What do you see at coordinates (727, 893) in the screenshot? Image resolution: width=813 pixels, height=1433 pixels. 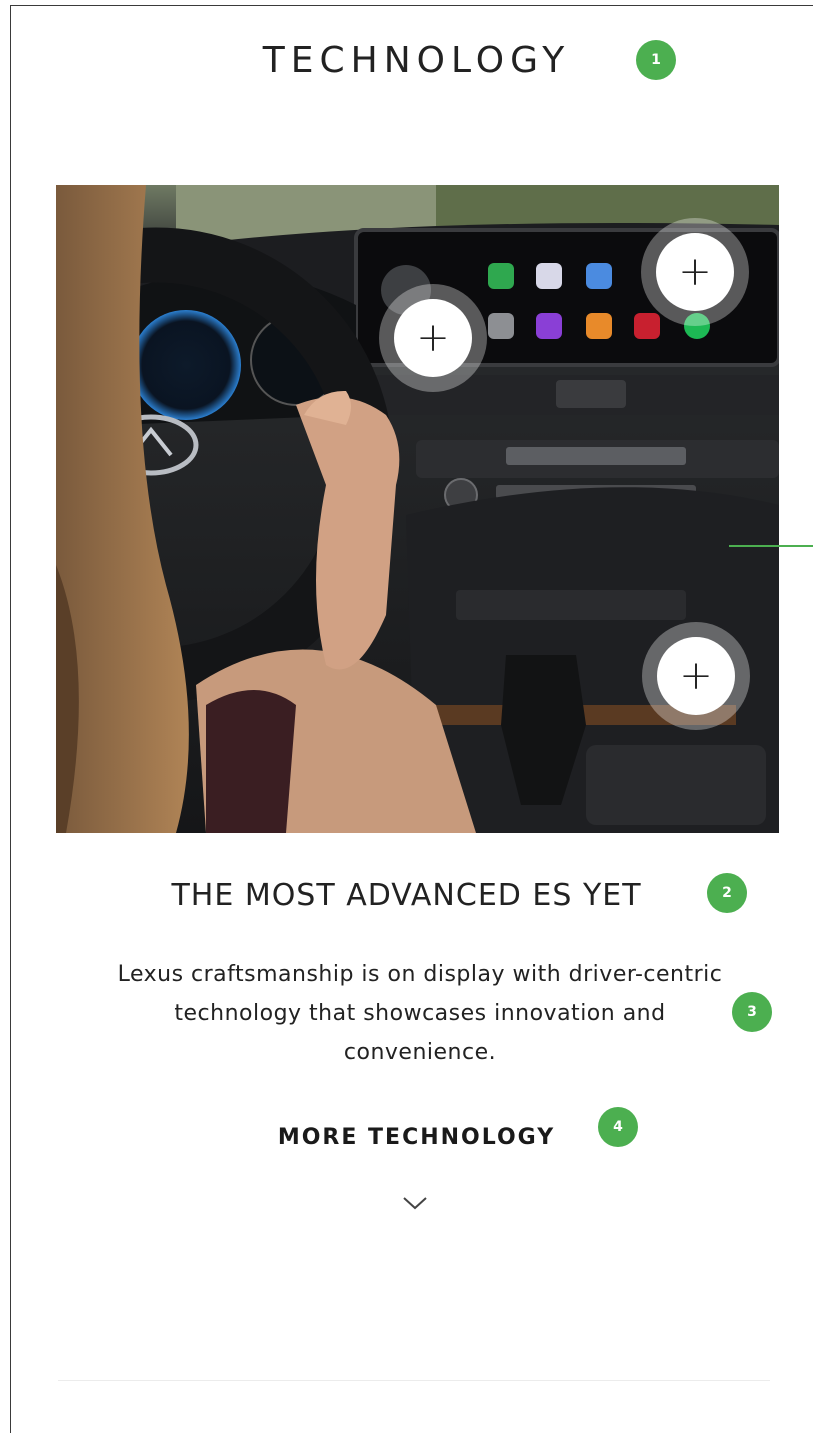 I see `annotation-badge-2: 2` at bounding box center [727, 893].